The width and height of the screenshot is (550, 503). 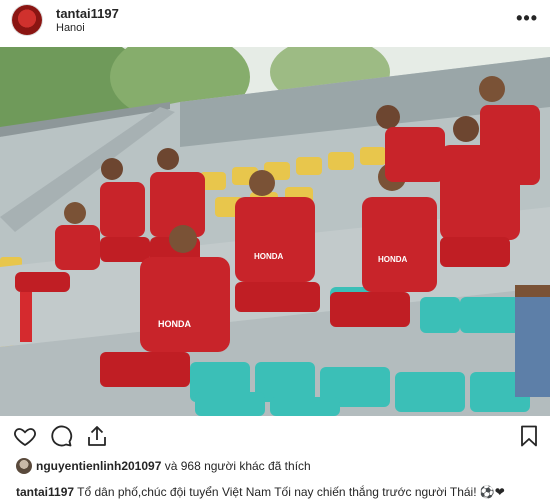 I want to click on post-header: tantai1197 Hanoi •••, so click(x=275, y=22).